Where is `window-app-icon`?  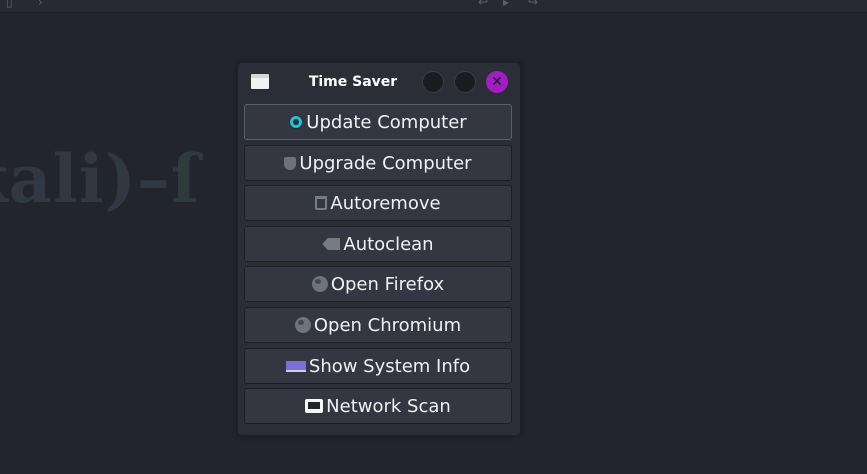
window-app-icon is located at coordinates (260, 81).